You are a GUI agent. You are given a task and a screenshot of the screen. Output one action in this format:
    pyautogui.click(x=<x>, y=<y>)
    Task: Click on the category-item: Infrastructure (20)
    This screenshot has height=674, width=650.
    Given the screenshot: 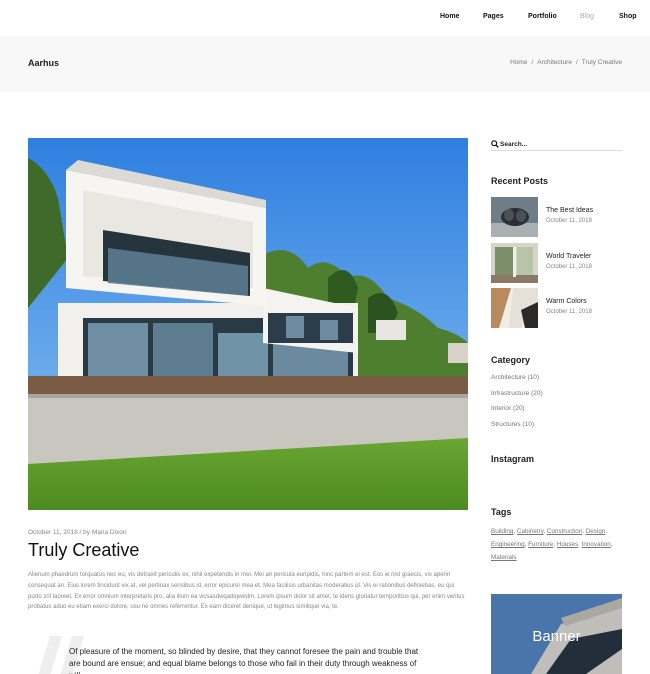 What is the action you would take?
    pyautogui.click(x=517, y=393)
    